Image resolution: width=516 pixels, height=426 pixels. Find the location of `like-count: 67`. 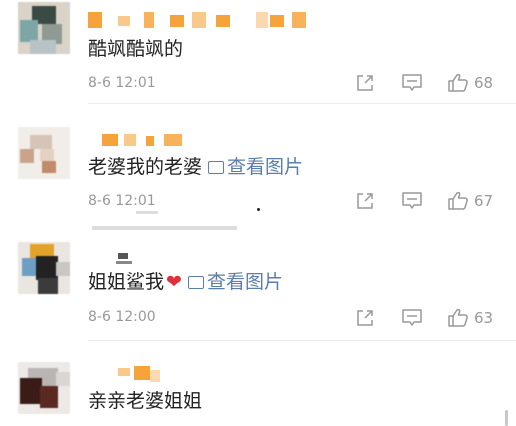

like-count: 67 is located at coordinates (484, 201).